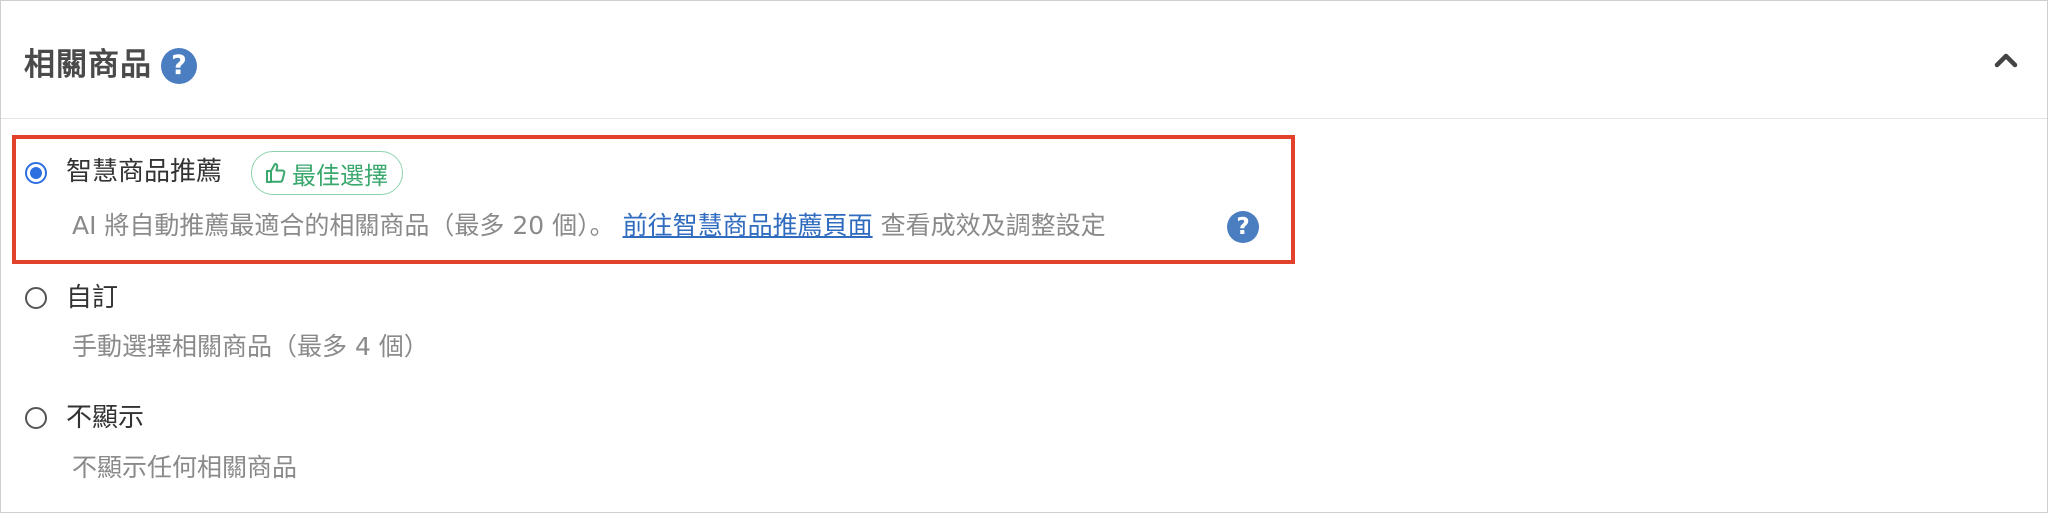  I want to click on chevron-up-icon, so click(2006, 60).